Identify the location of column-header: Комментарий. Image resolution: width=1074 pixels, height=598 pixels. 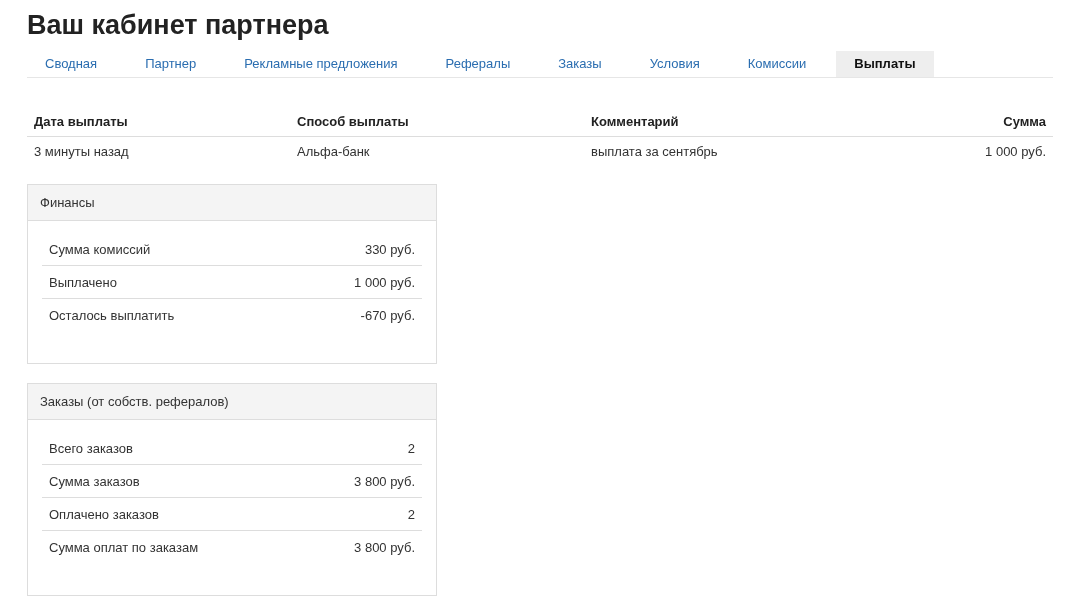
(737, 121).